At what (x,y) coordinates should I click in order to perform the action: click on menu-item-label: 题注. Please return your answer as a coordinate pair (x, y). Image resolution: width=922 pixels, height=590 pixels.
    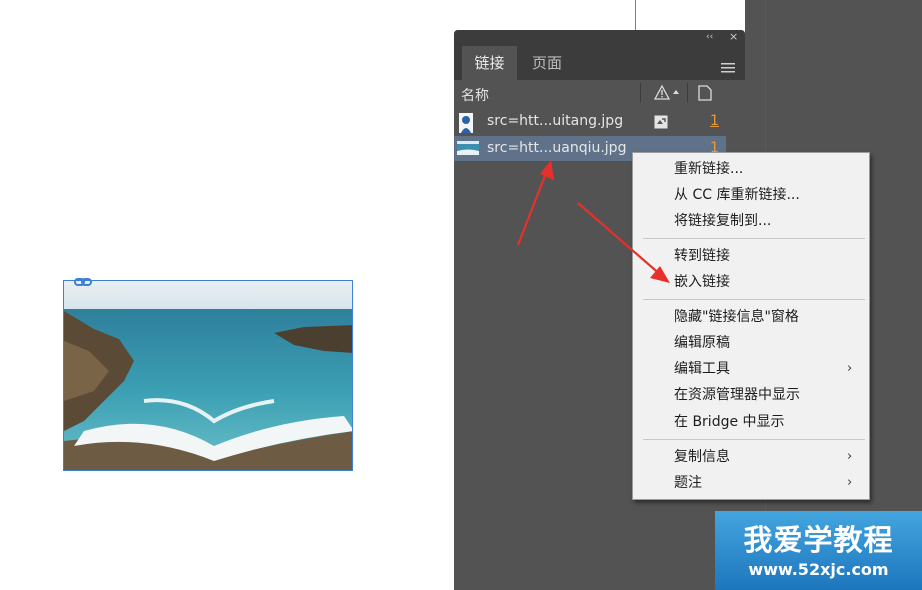
    Looking at the image, I should click on (688, 483).